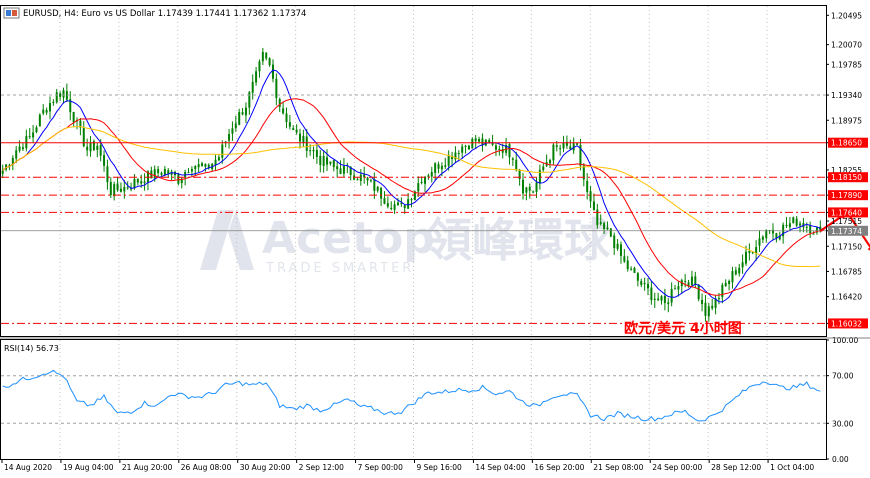 This screenshot has width=870, height=478. Describe the element at coordinates (736, 467) in the screenshot. I see `time-tick-label: 28 Sep 12:00` at that location.